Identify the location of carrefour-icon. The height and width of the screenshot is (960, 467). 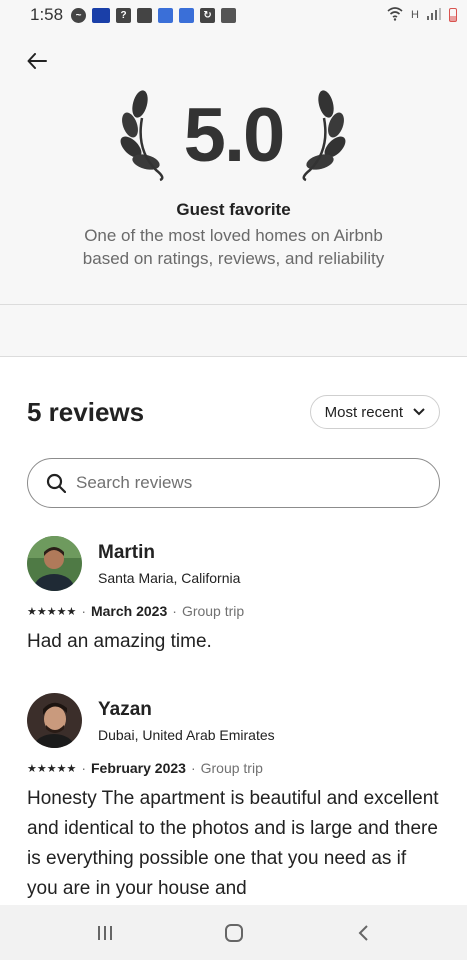
(166, 15).